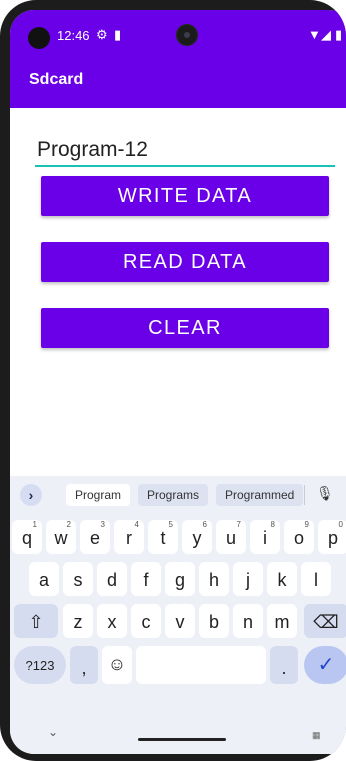 Image resolution: width=346 pixels, height=761 pixels. Describe the element at coordinates (314, 34) in the screenshot. I see `wifi-icon: ▼` at that location.